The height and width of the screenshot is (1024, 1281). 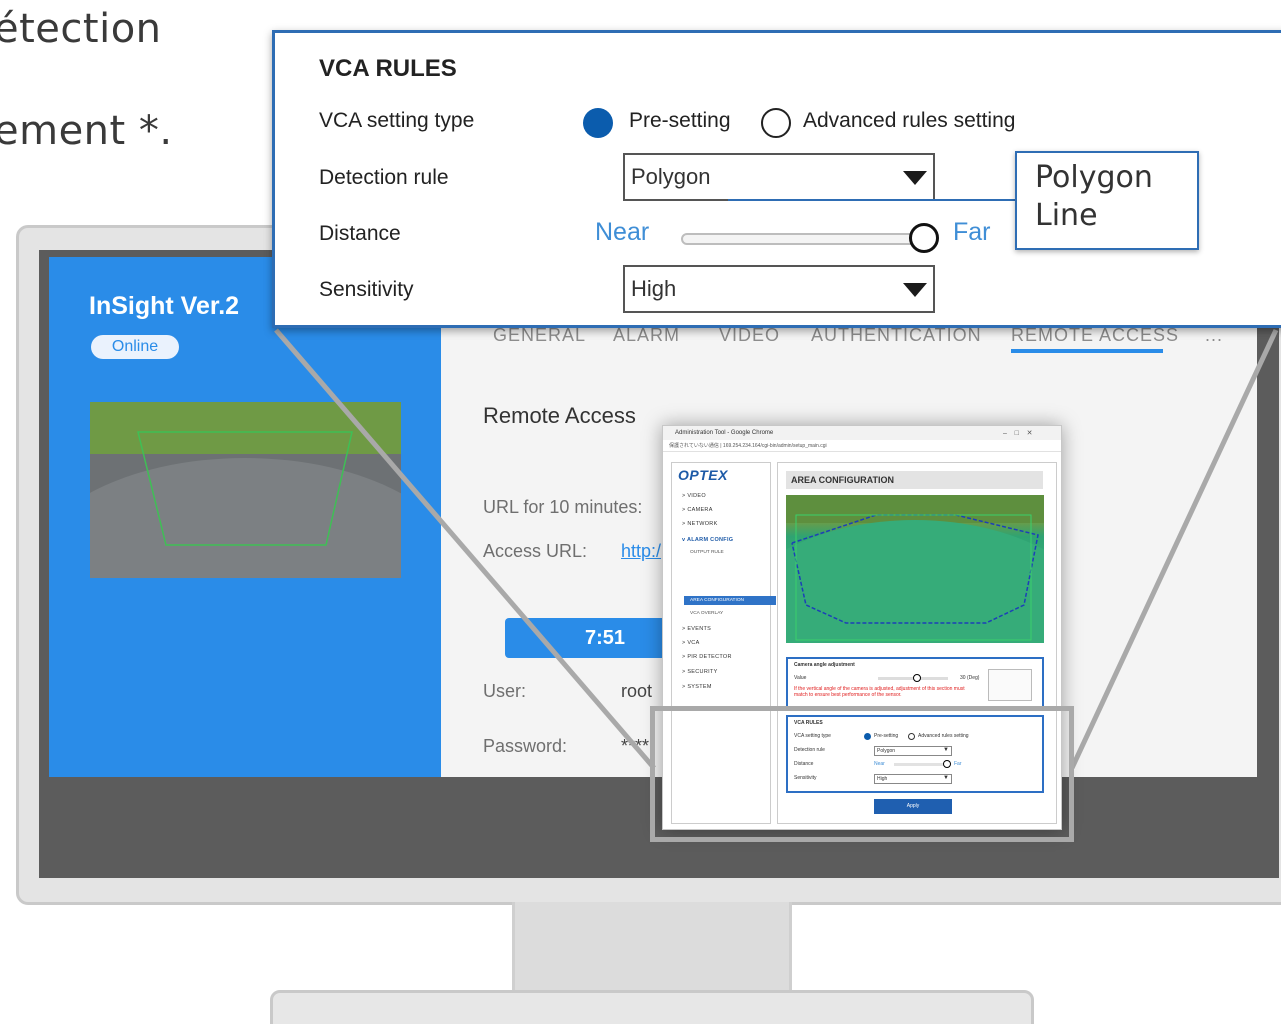 What do you see at coordinates (779, 289) in the screenshot?
I see `sensitivity-dropdown: High` at bounding box center [779, 289].